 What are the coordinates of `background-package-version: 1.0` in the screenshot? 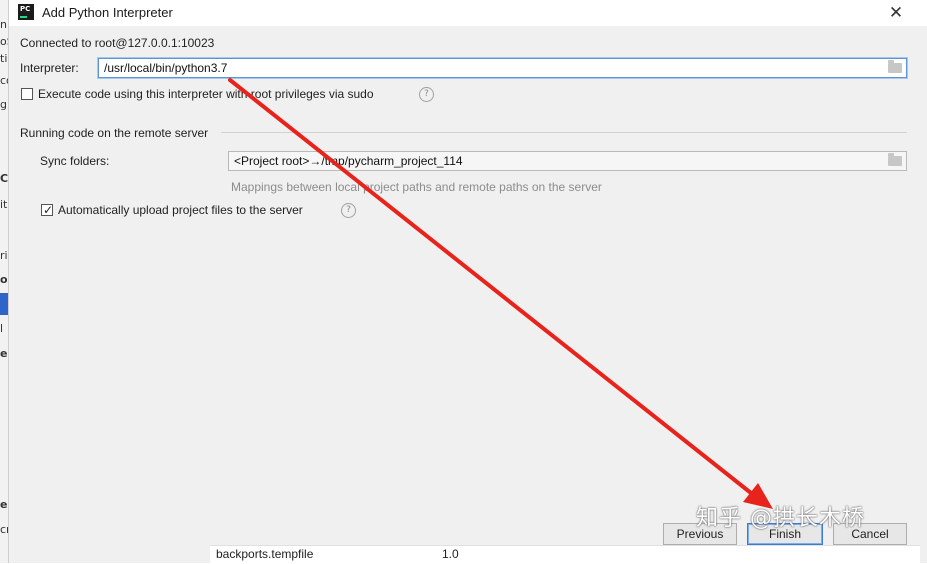 It's located at (450, 554).